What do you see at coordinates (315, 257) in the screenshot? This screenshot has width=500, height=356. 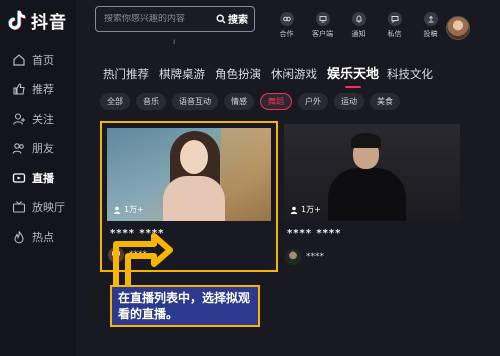 I see `streamer-name: ****` at bounding box center [315, 257].